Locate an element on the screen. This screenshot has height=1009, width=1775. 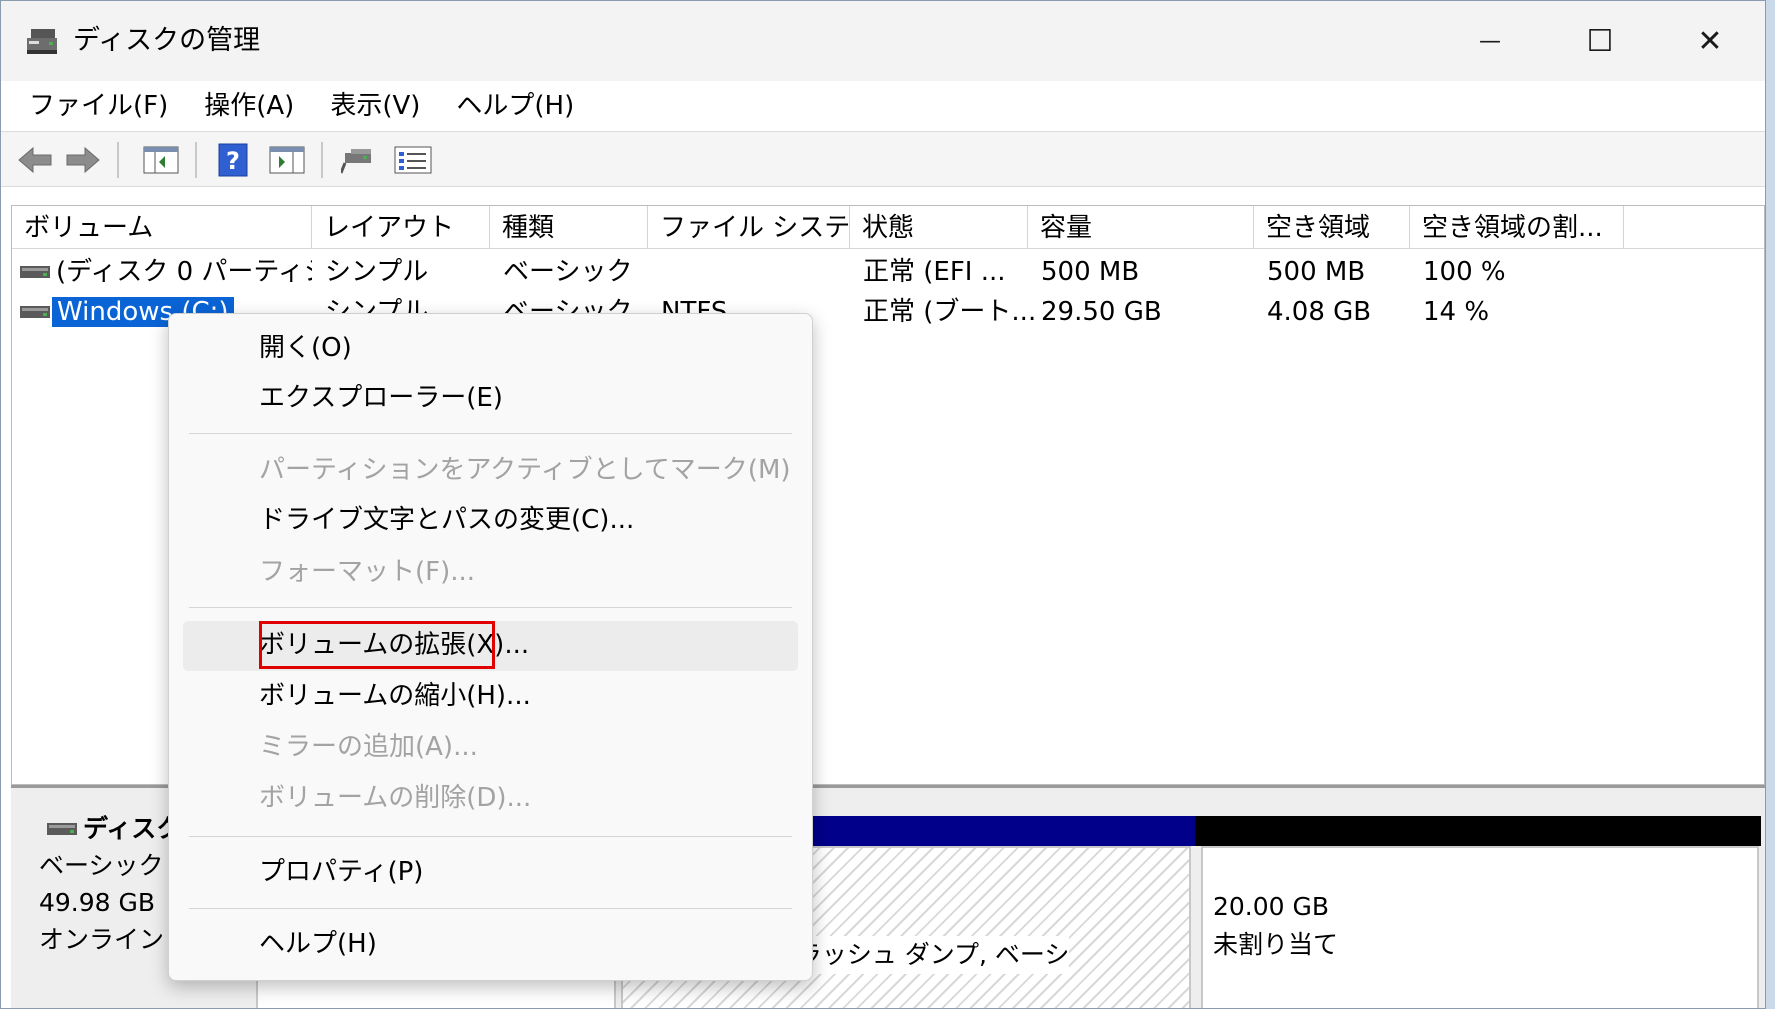
forward-button is located at coordinates (83, 160).